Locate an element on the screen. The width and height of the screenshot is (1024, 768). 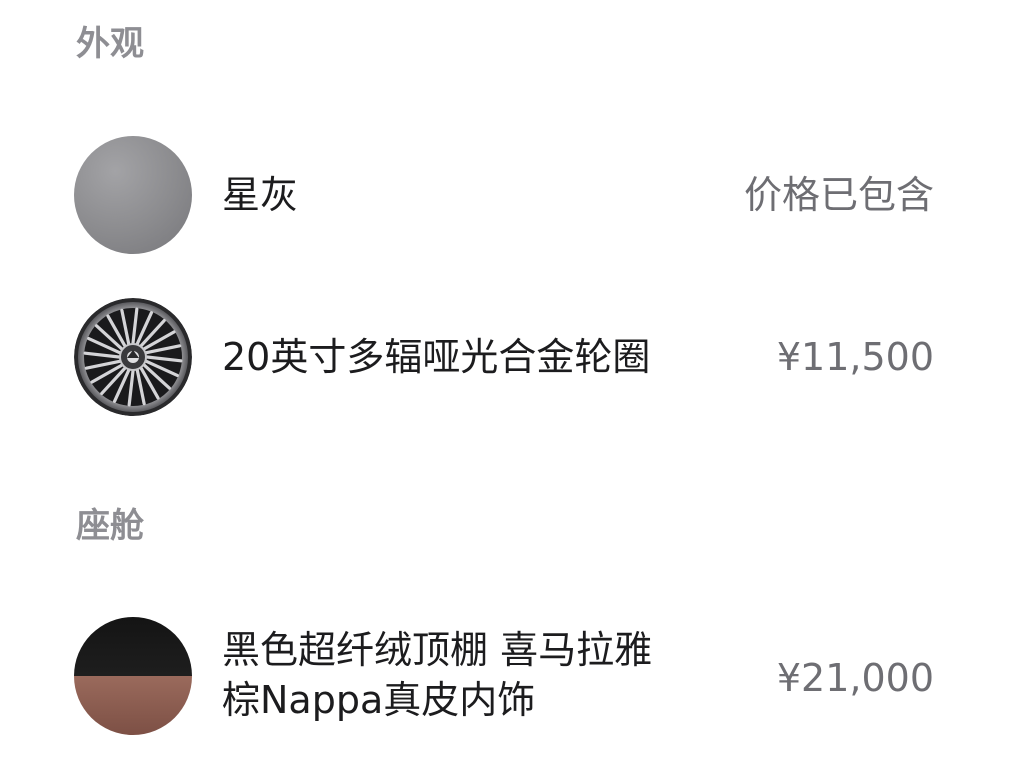
wheel-icon is located at coordinates (133, 357).